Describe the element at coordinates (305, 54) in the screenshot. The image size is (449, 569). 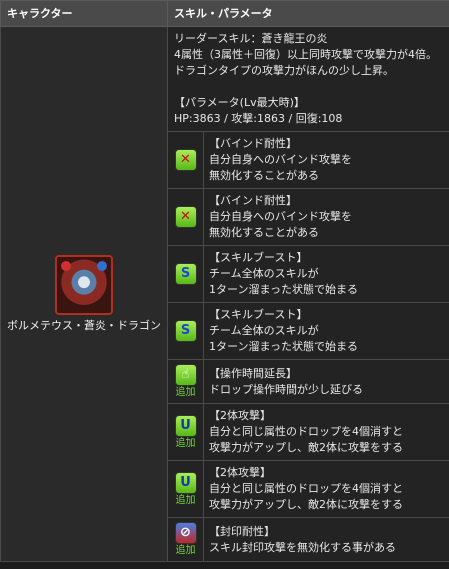
I see `leader-skill-line1: 4属性（3属性＋回復）以上同時攻撃で攻撃力が4倍。` at that location.